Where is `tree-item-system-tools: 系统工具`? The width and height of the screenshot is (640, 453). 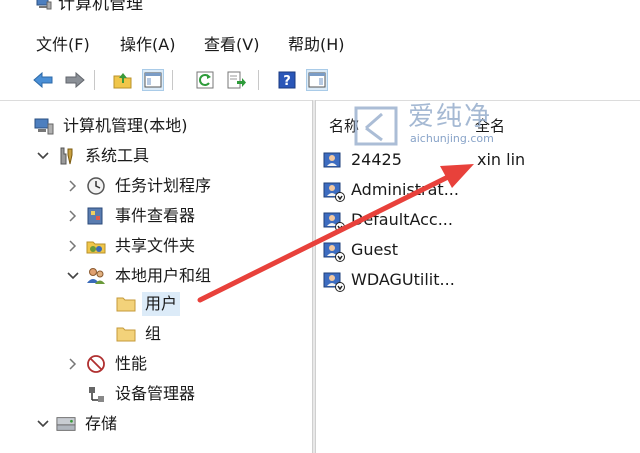 tree-item-system-tools: 系统工具 is located at coordinates (94, 156).